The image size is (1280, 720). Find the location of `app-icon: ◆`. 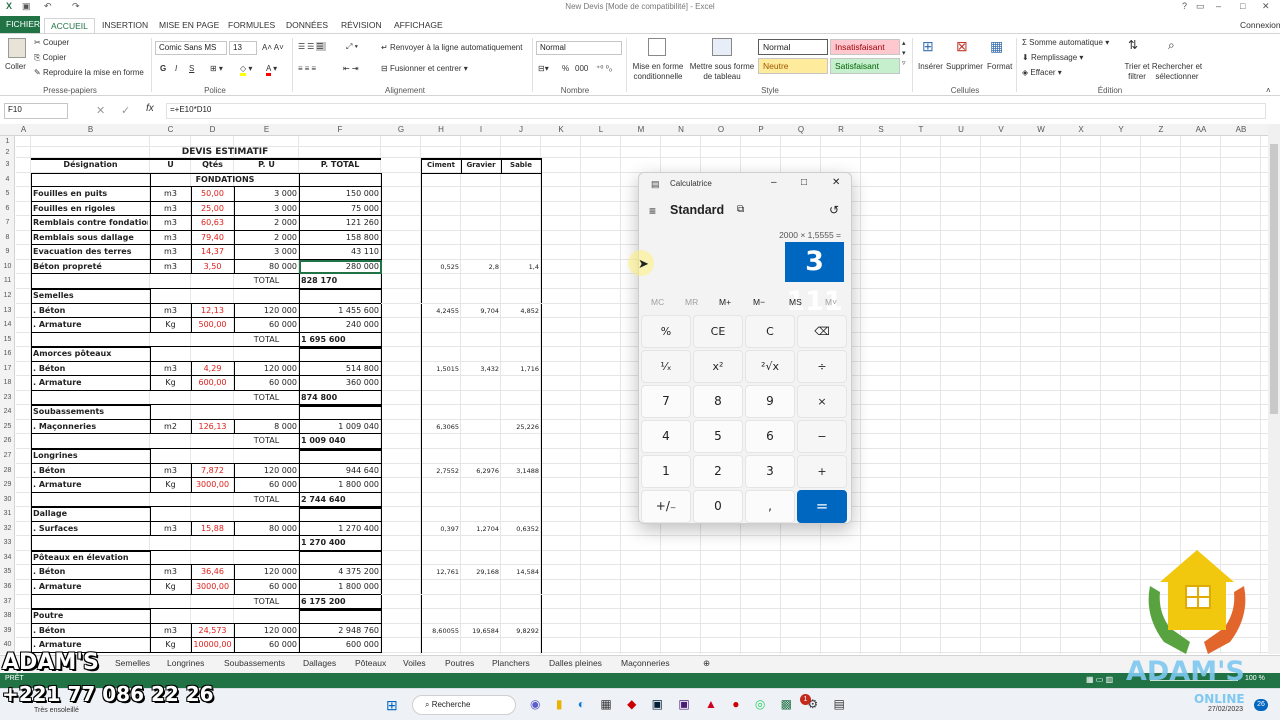

app-icon: ◆ is located at coordinates (631, 704).